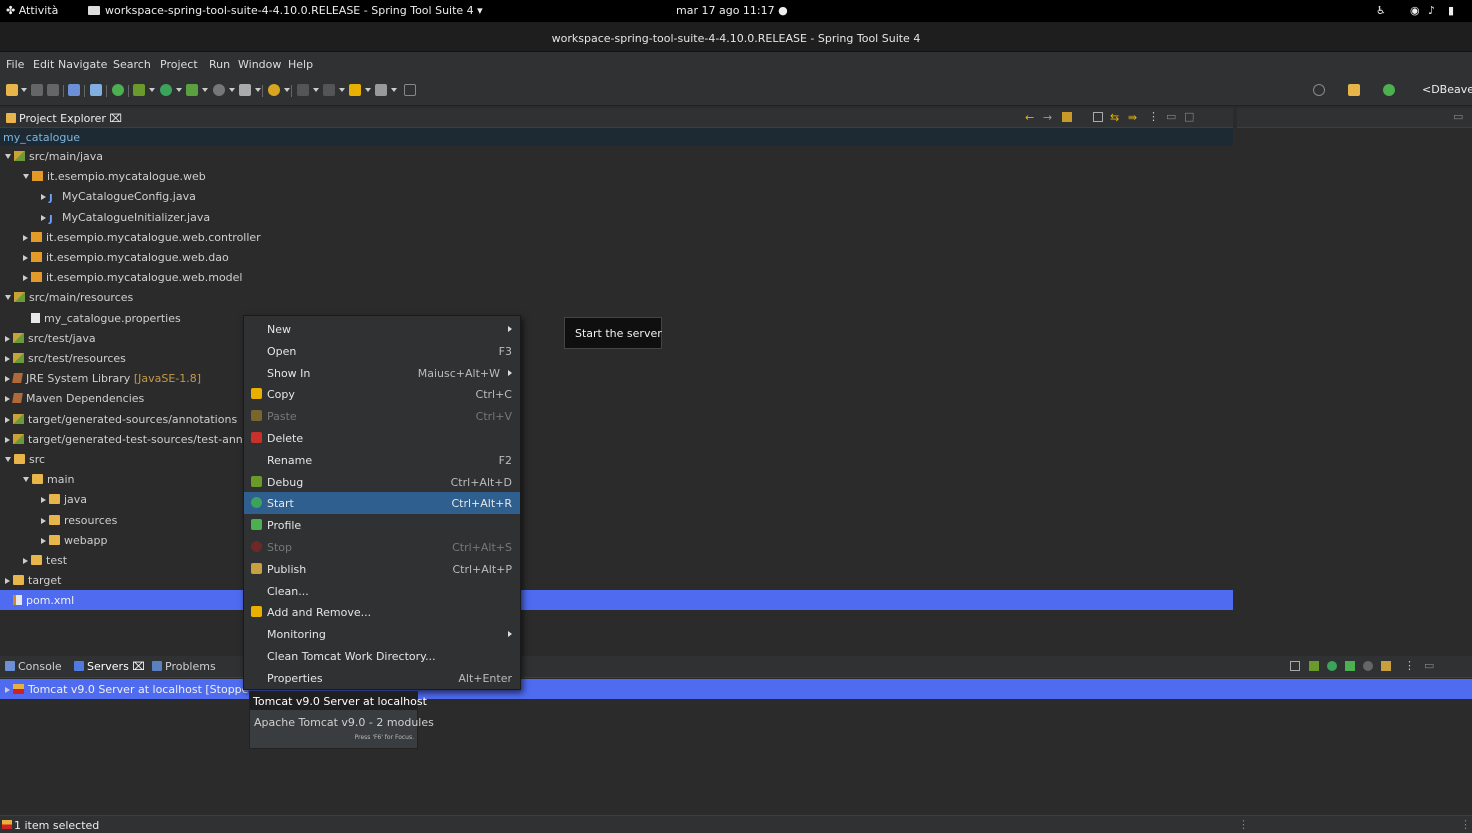  Describe the element at coordinates (382, 678) in the screenshot. I see `menu-item-properties: Properties Alt+Enter` at that location.